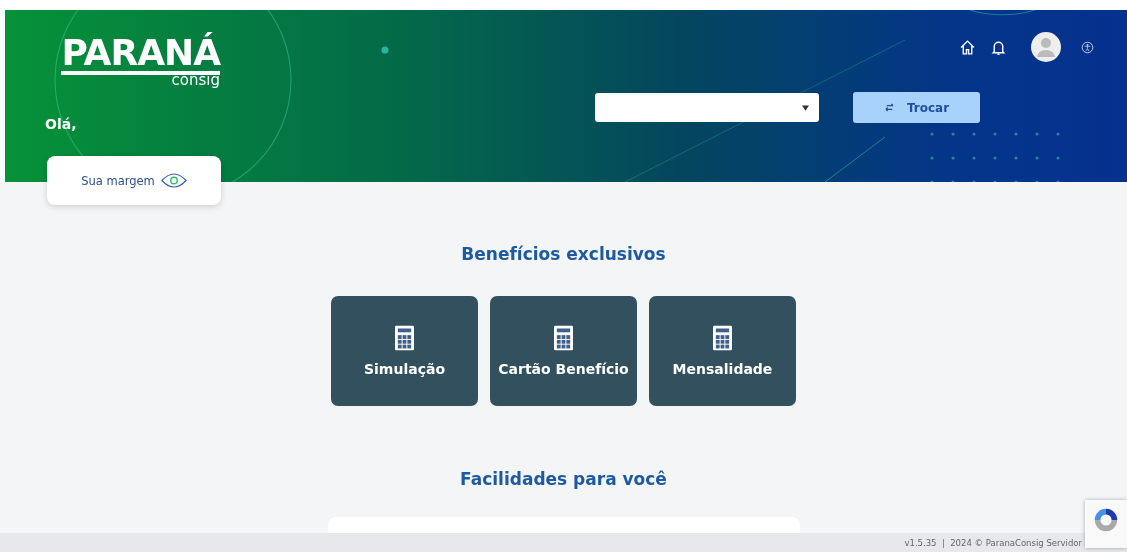  What do you see at coordinates (1087, 47) in the screenshot?
I see `accessibility-icon` at bounding box center [1087, 47].